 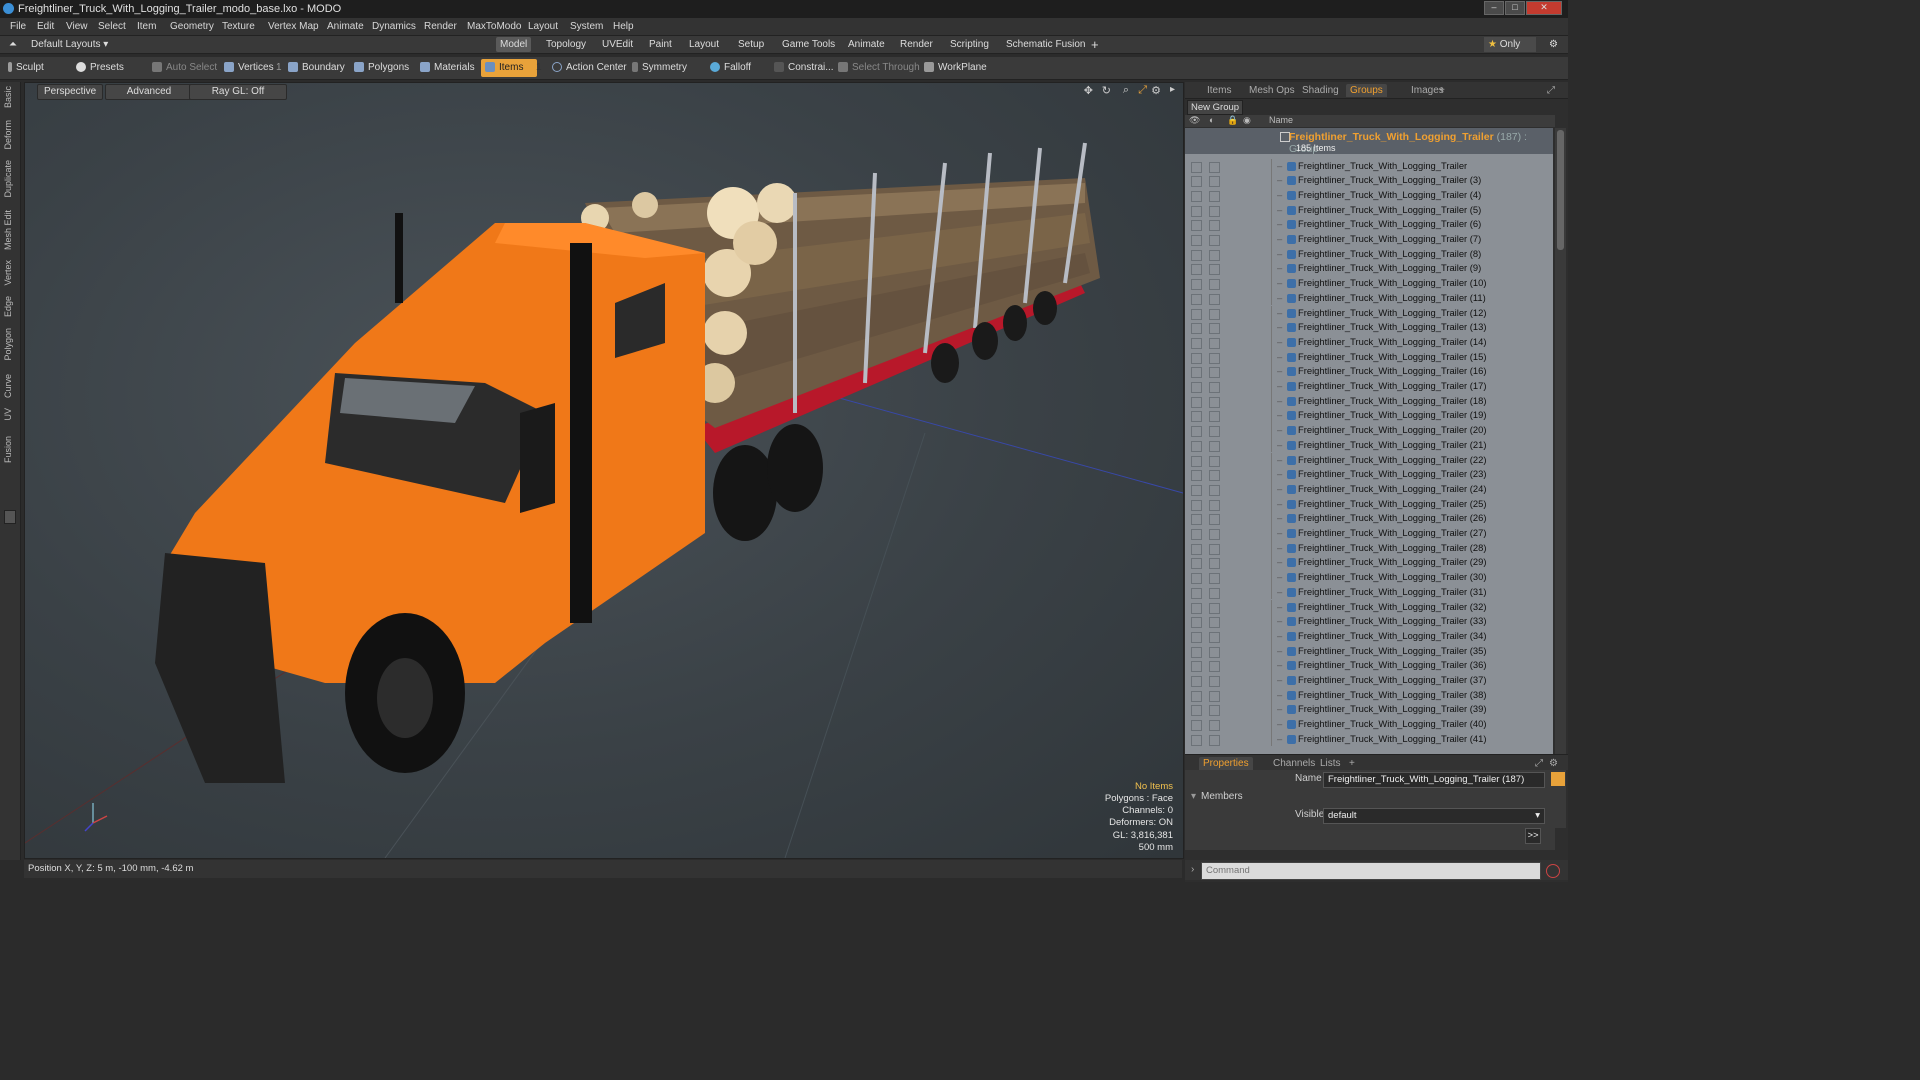 What do you see at coordinates (1156, 90) in the screenshot?
I see `viewport-settings-icon: ⚙` at bounding box center [1156, 90].